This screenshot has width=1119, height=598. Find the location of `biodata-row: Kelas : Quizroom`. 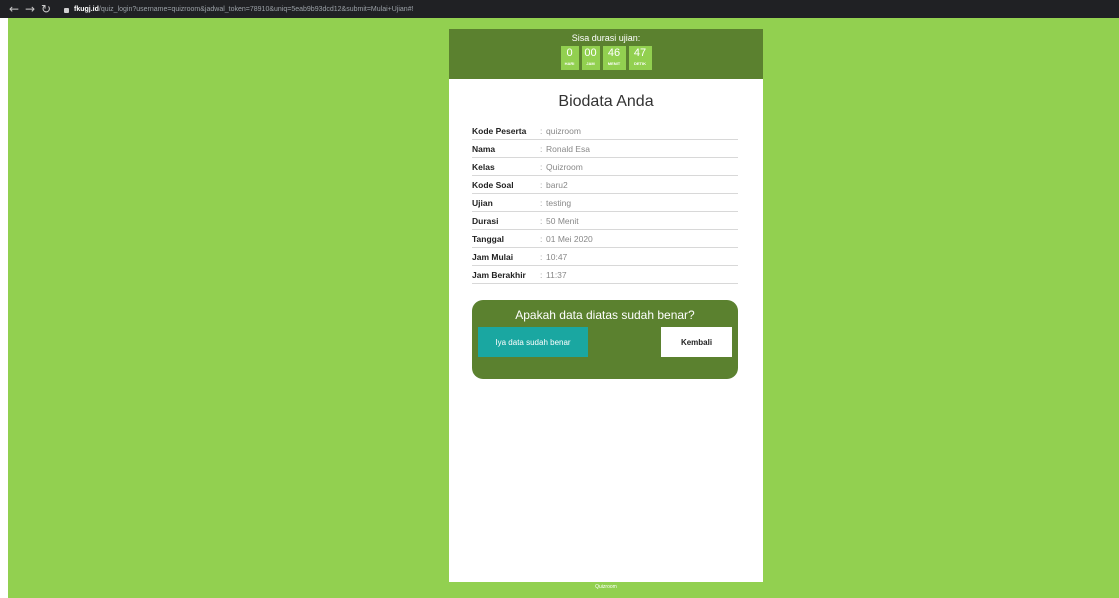

biodata-row: Kelas : Quizroom is located at coordinates (605, 167).